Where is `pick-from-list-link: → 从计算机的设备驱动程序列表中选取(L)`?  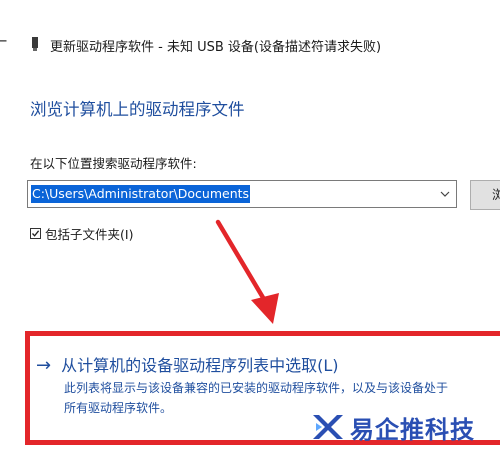 pick-from-list-link: → 从计算机的设备驱动程序列表中选取(L) is located at coordinates (187, 366).